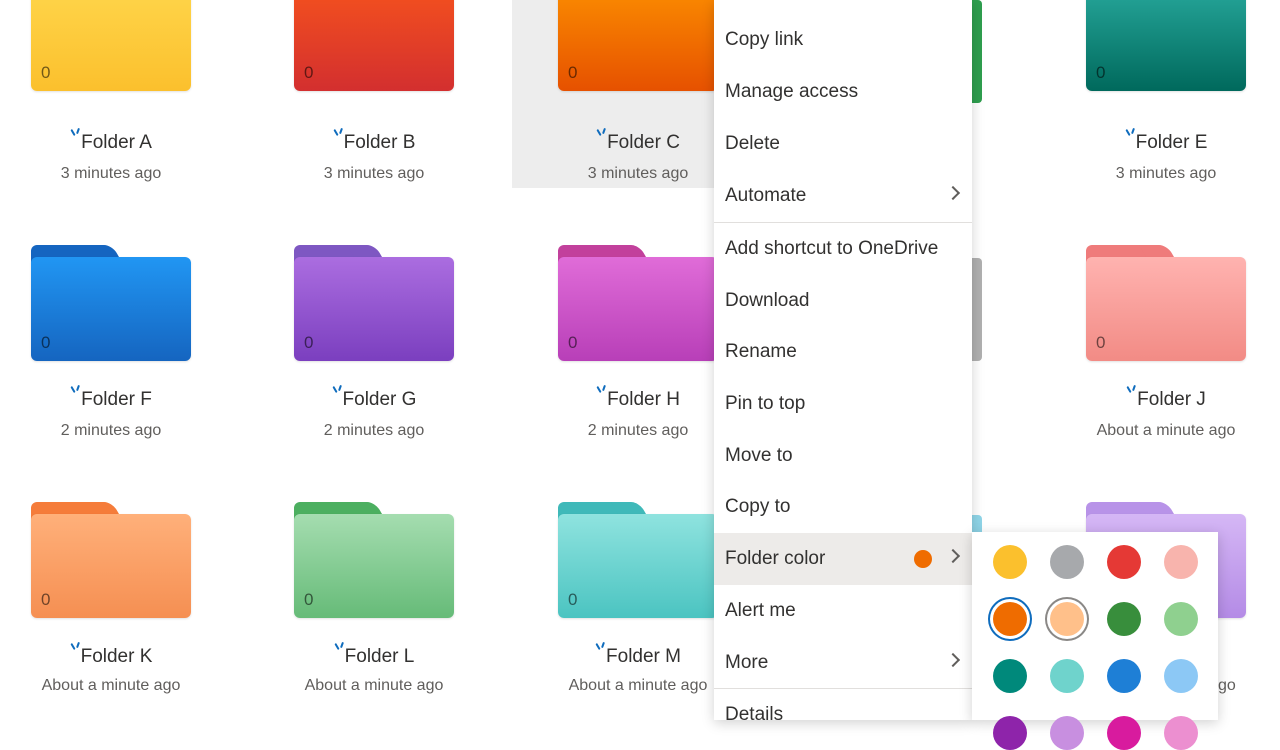 The height and width of the screenshot is (750, 1280). Describe the element at coordinates (1167, 94) in the screenshot. I see `folder-tile-e: 0 Folder E 3 minutes ago` at that location.